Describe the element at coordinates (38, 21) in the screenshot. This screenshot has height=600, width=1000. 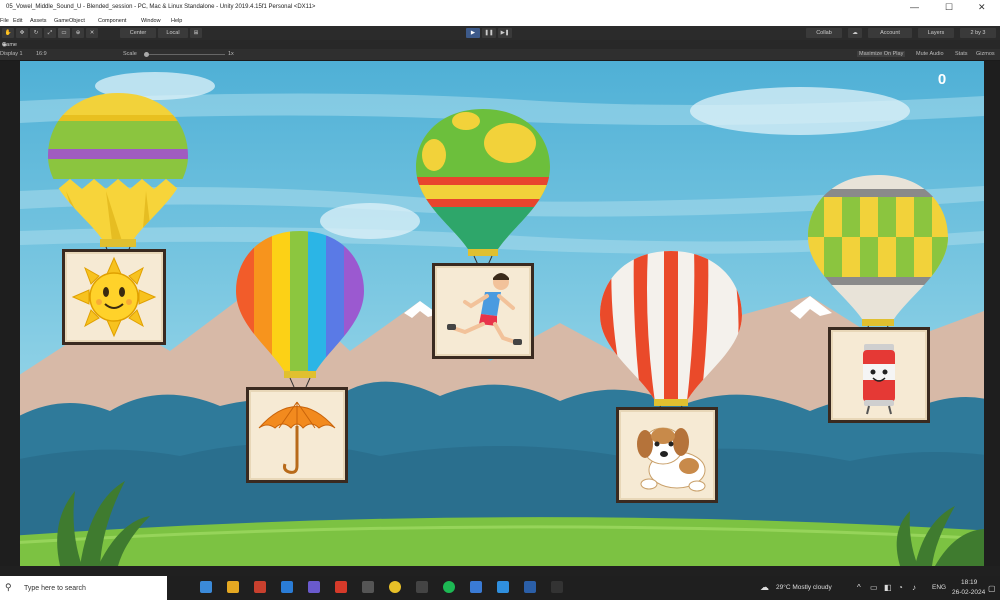
I see `menu-assets: Assets` at that location.